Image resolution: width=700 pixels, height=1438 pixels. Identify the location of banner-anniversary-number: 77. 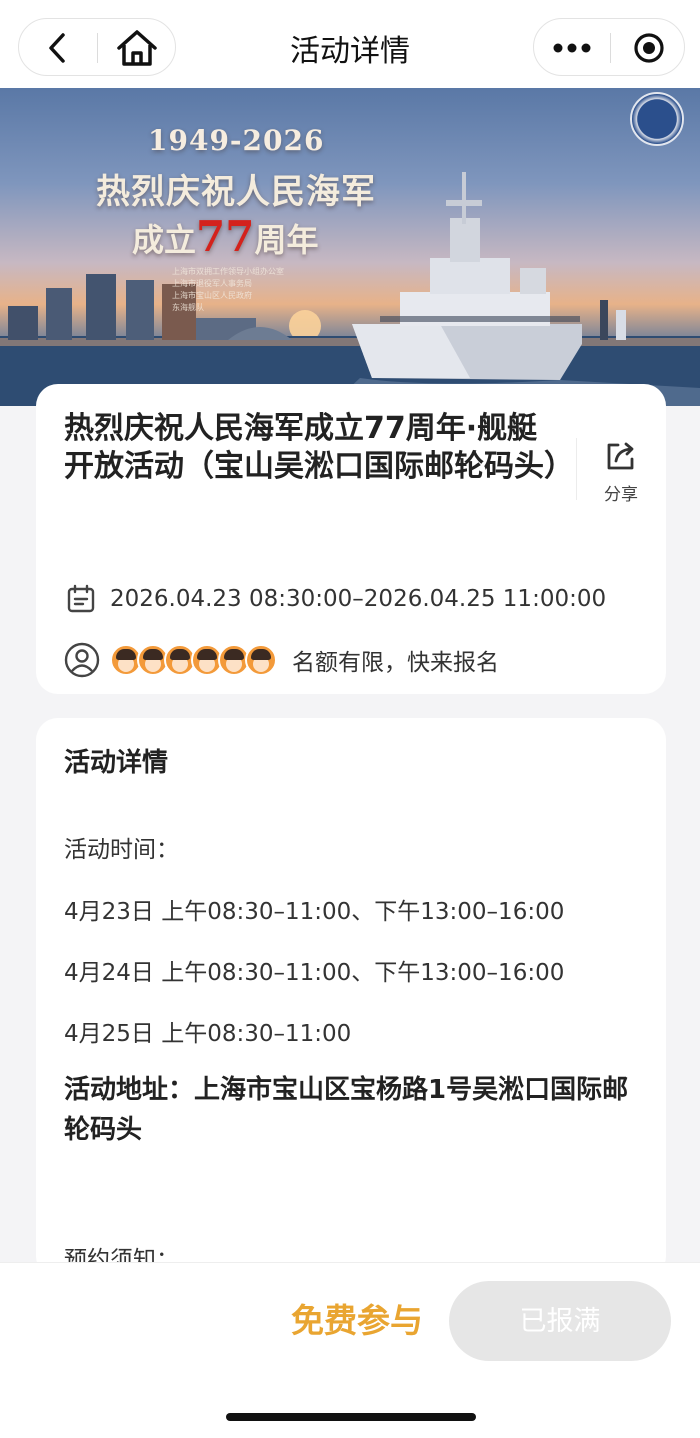
(225, 236).